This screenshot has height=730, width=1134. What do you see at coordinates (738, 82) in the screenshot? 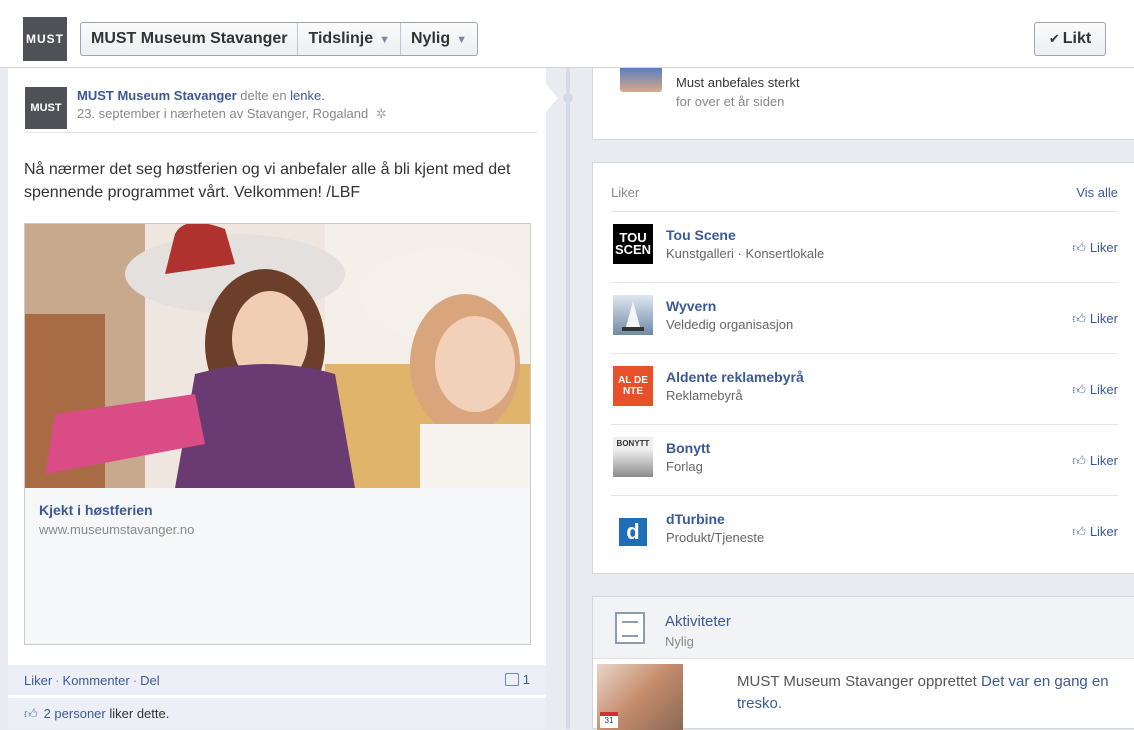
I see `review-text: Must anbefales sterkt` at bounding box center [738, 82].